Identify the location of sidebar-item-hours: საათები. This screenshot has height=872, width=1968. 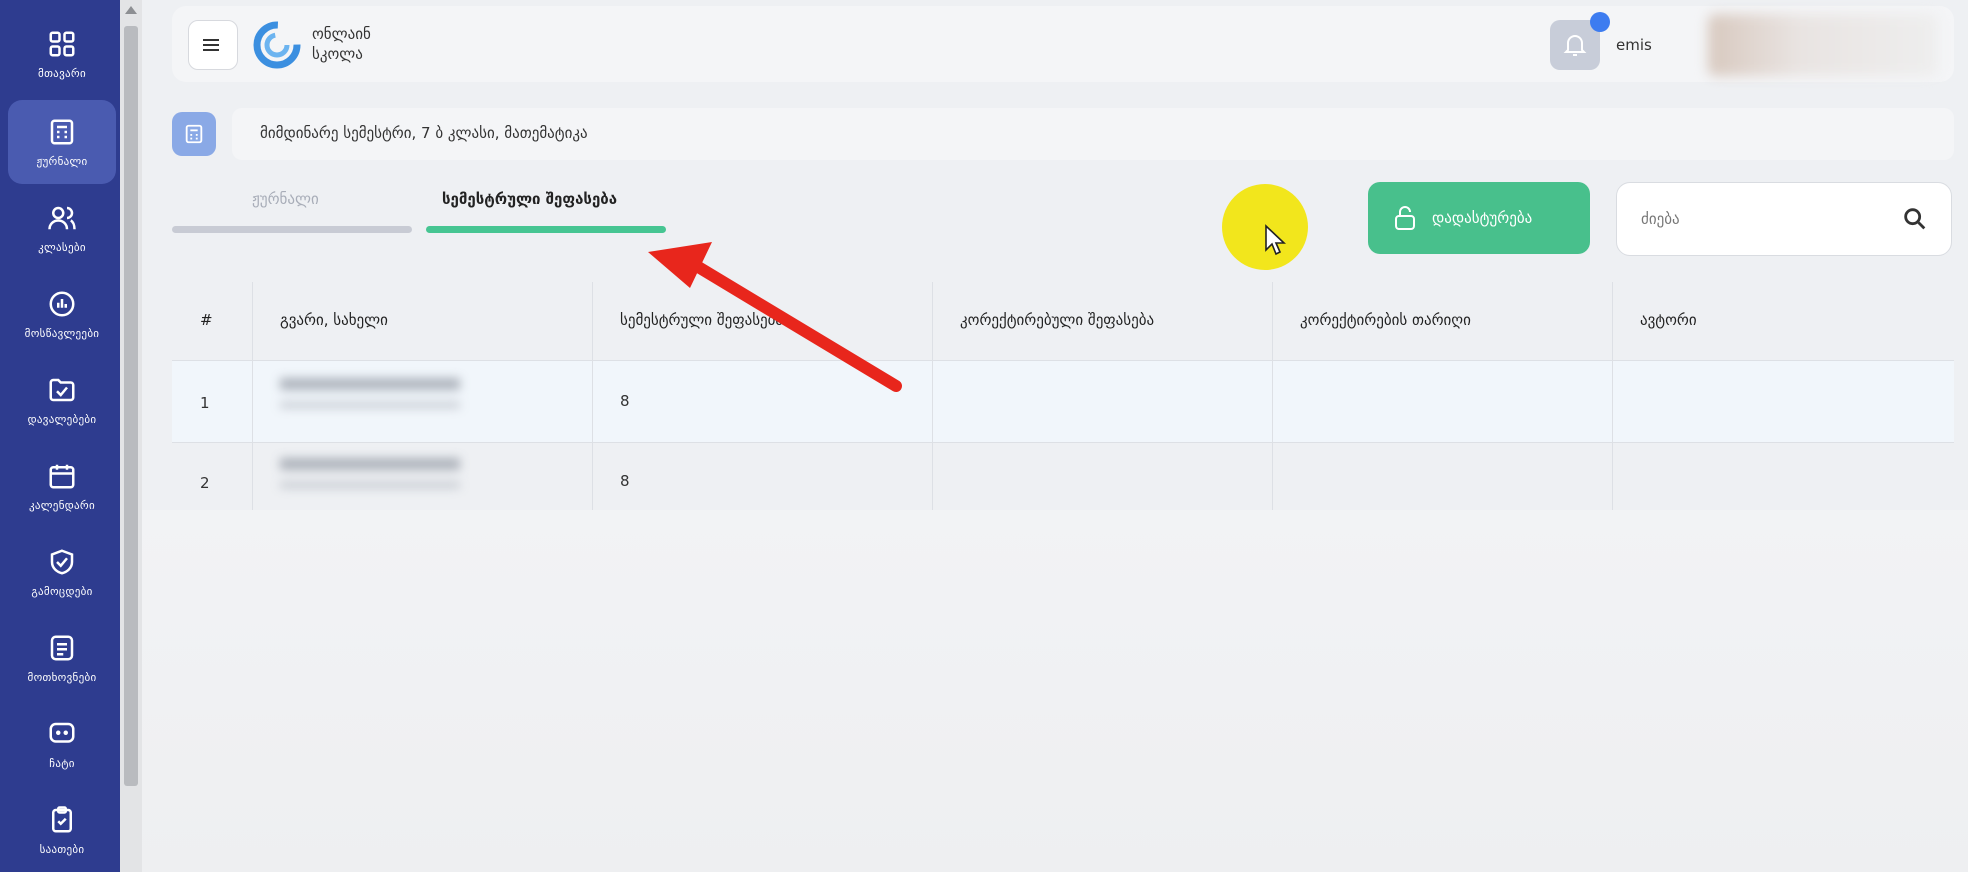
(62, 830).